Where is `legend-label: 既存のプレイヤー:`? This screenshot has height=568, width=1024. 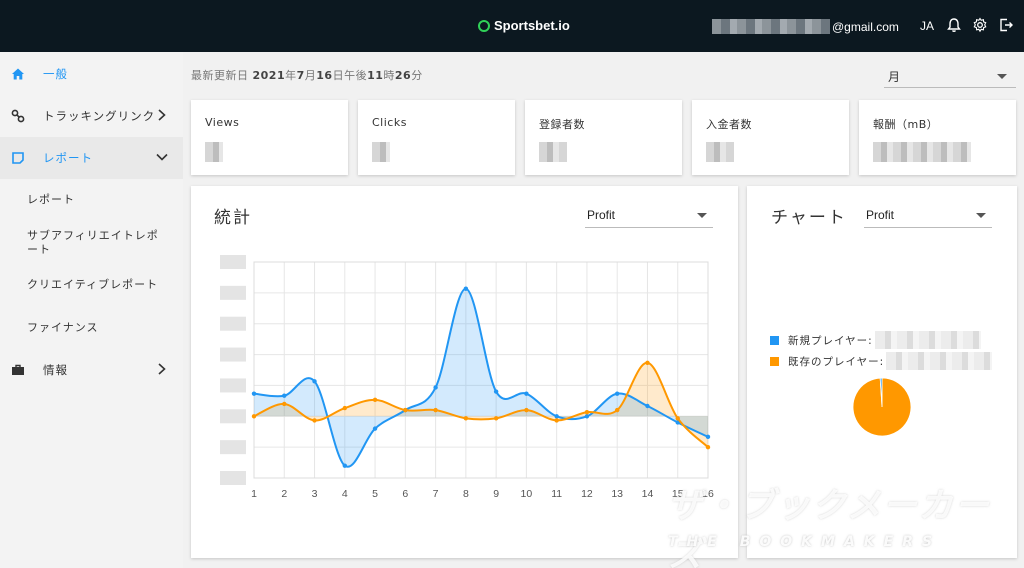 legend-label: 既存のプレイヤー: is located at coordinates (836, 361).